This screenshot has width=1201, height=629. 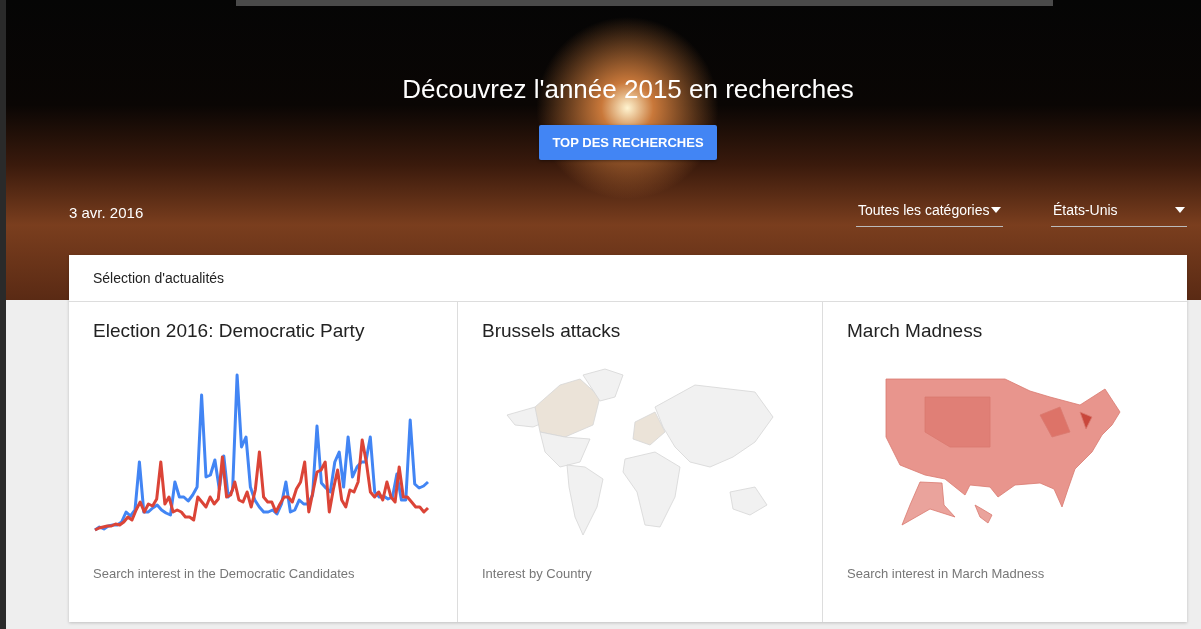 I want to click on dropdown: Toutes les catégories, so click(x=929, y=212).